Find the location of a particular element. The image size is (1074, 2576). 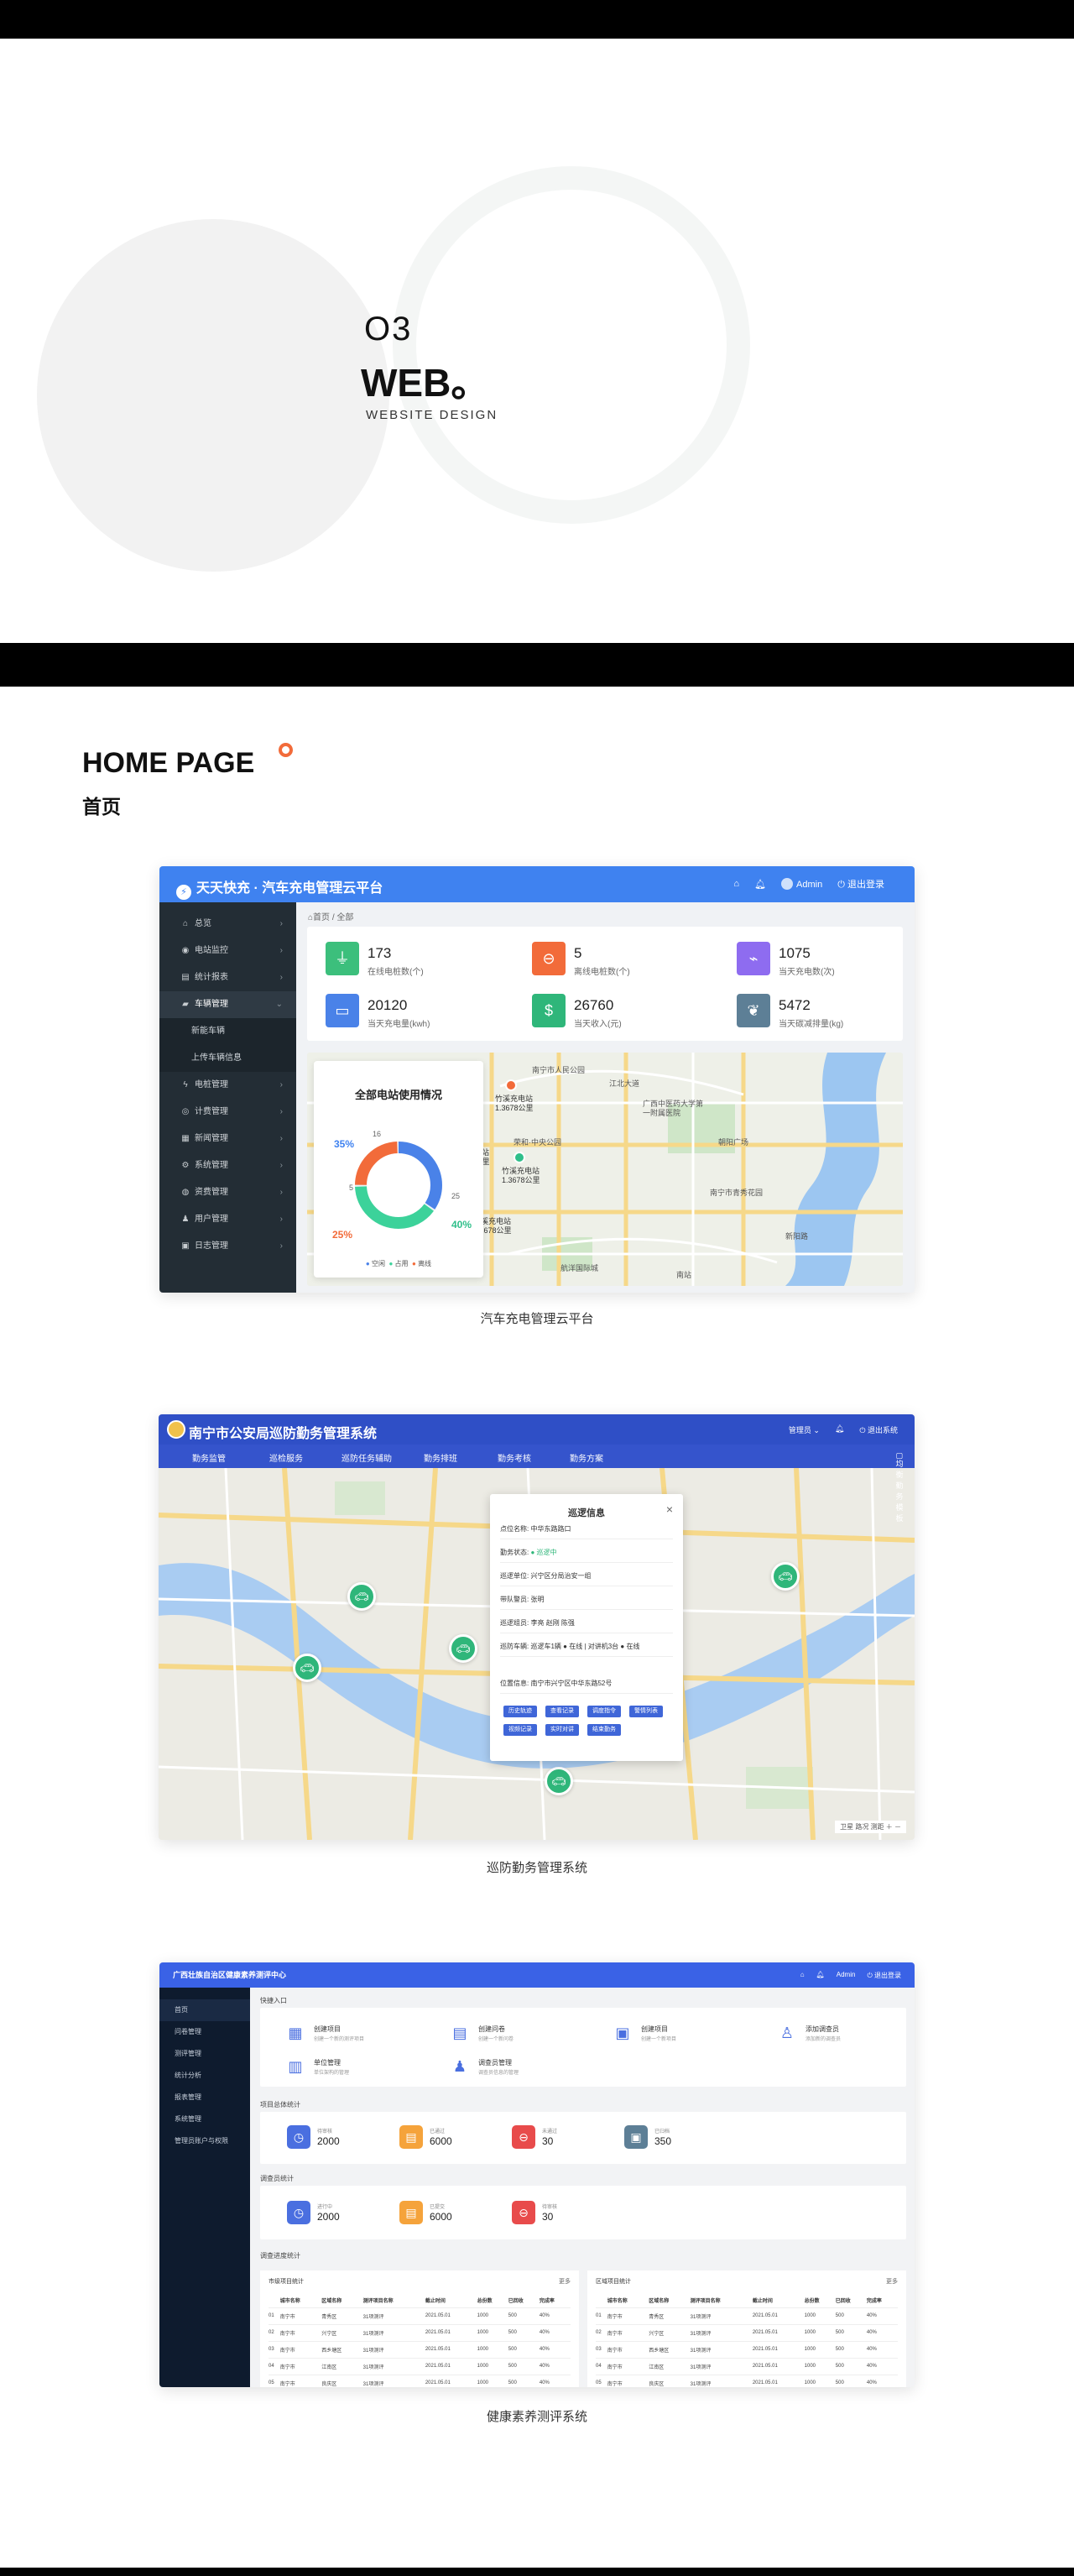

s1-nav-item: ϟ 电桩管理 › is located at coordinates (227, 1085).